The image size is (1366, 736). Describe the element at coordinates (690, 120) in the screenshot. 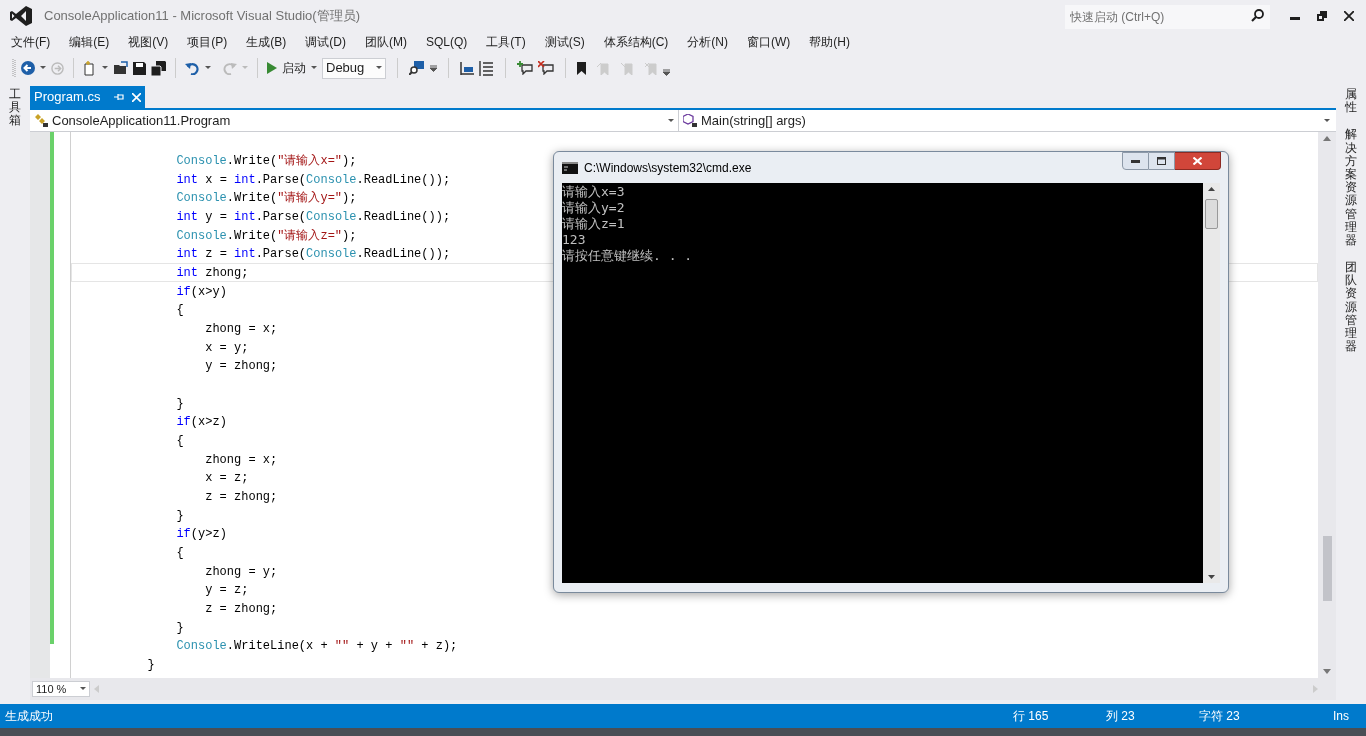

I see `method-icon` at that location.